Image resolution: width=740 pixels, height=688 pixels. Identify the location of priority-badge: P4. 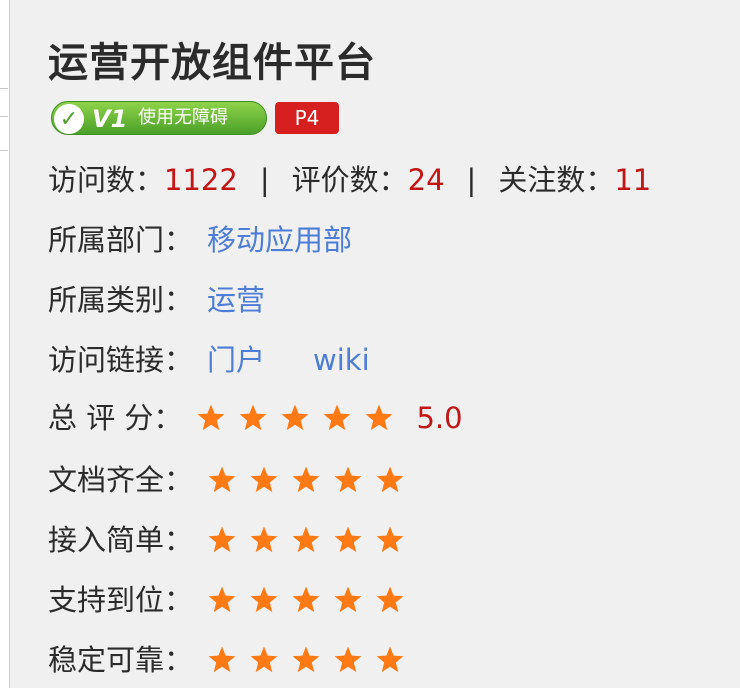
(307, 118).